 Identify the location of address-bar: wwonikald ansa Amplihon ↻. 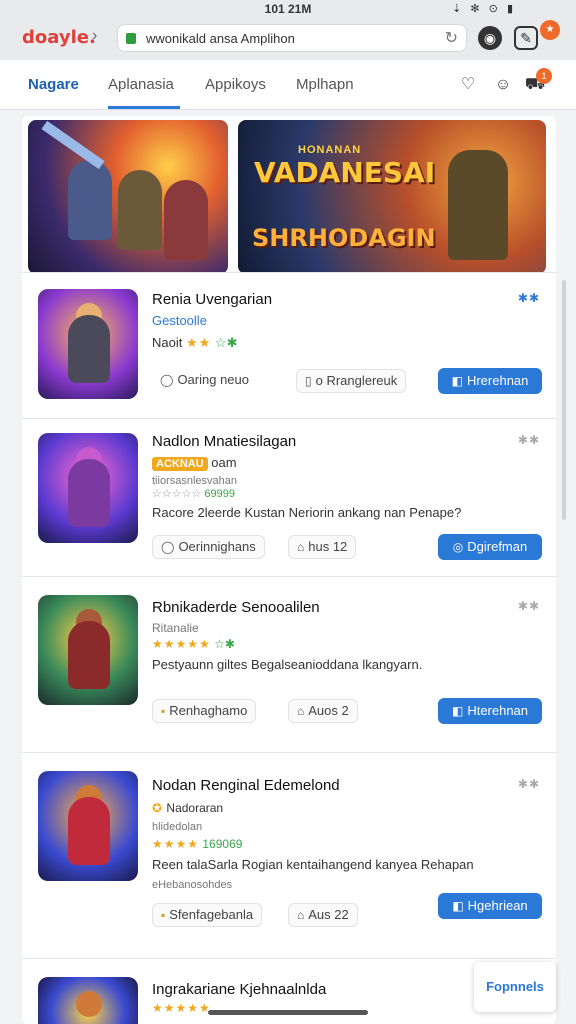
(292, 38).